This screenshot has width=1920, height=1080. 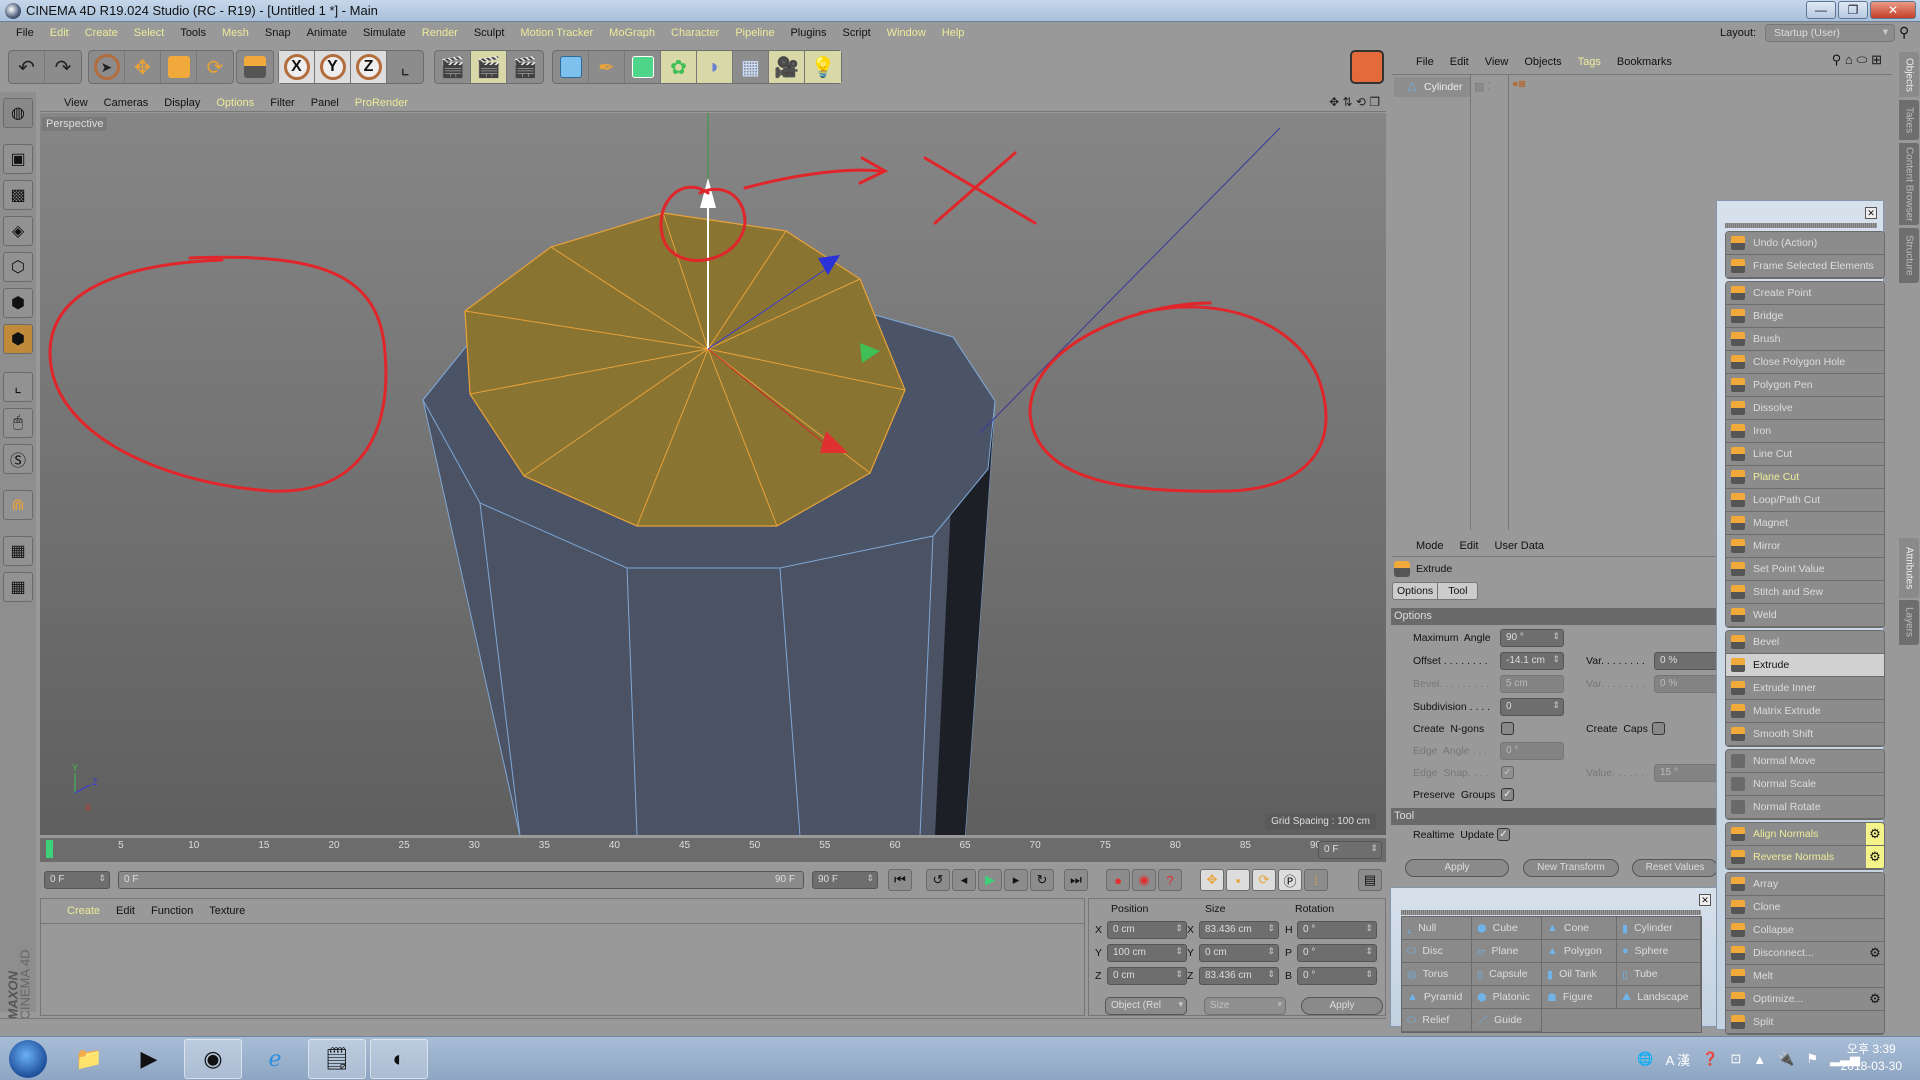 What do you see at coordinates (18, 113) in the screenshot?
I see `make-editable-icon: ◍` at bounding box center [18, 113].